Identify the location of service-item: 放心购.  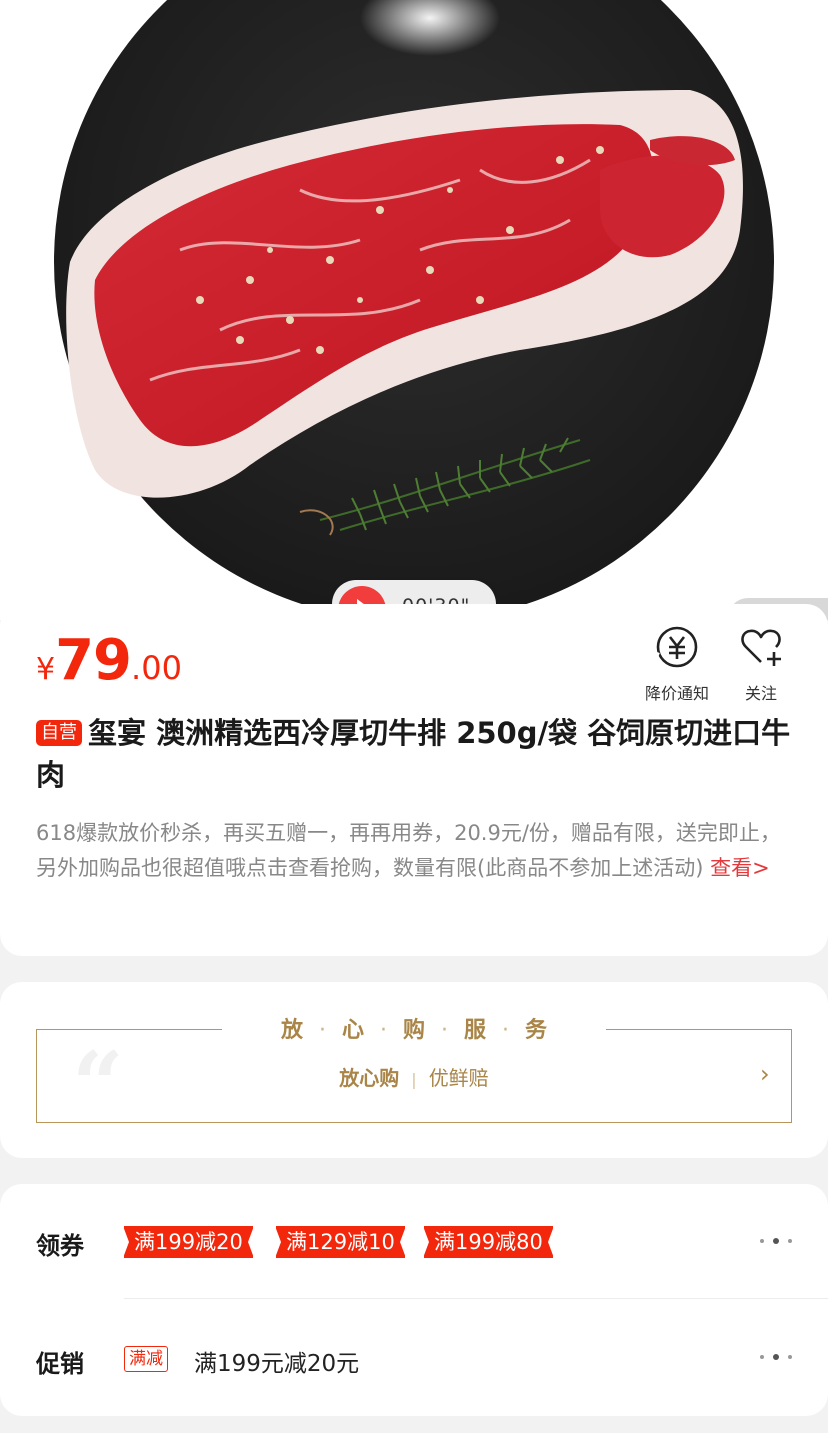
(369, 1078).